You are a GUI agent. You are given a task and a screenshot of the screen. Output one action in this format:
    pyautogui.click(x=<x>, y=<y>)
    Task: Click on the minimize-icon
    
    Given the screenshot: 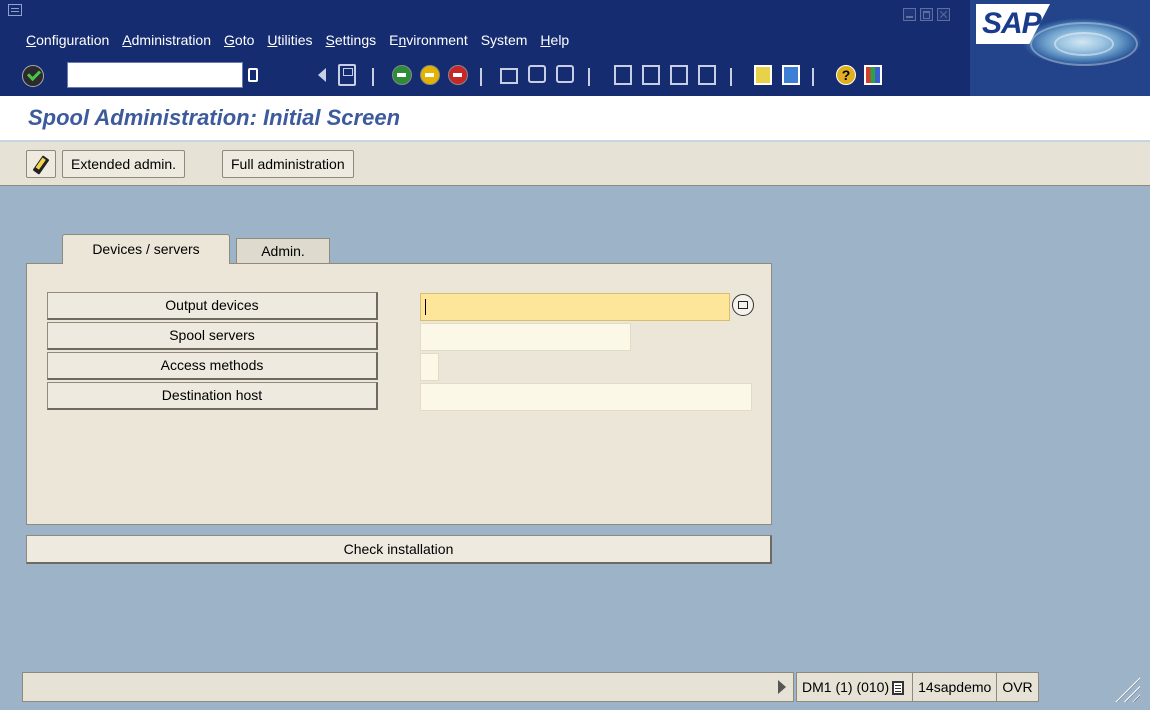 What is the action you would take?
    pyautogui.click(x=909, y=14)
    